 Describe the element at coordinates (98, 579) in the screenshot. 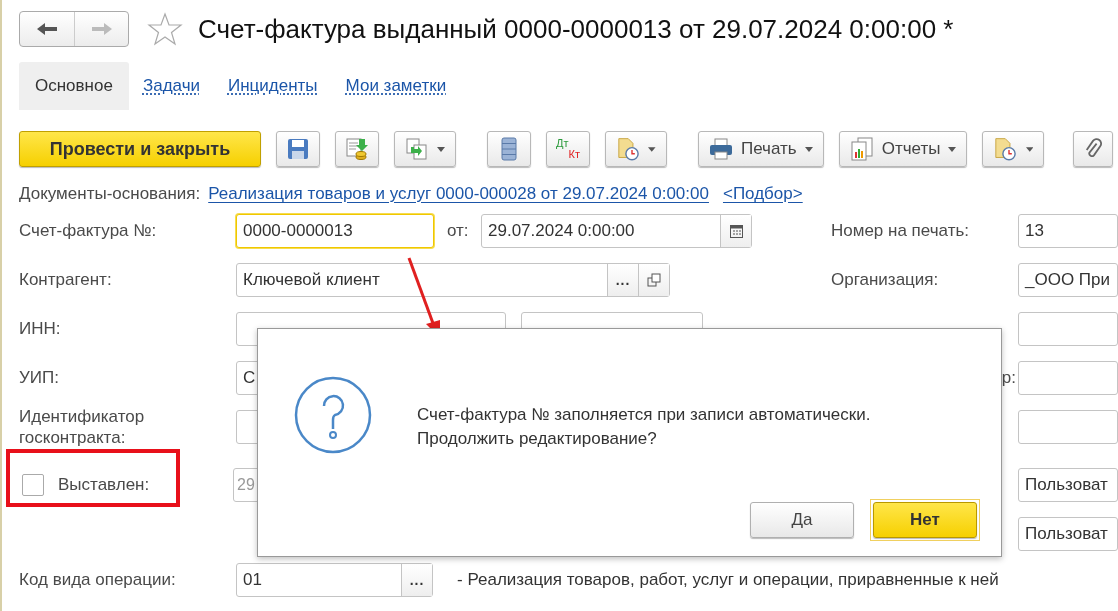

I see `field-label: Код вида операции:` at that location.